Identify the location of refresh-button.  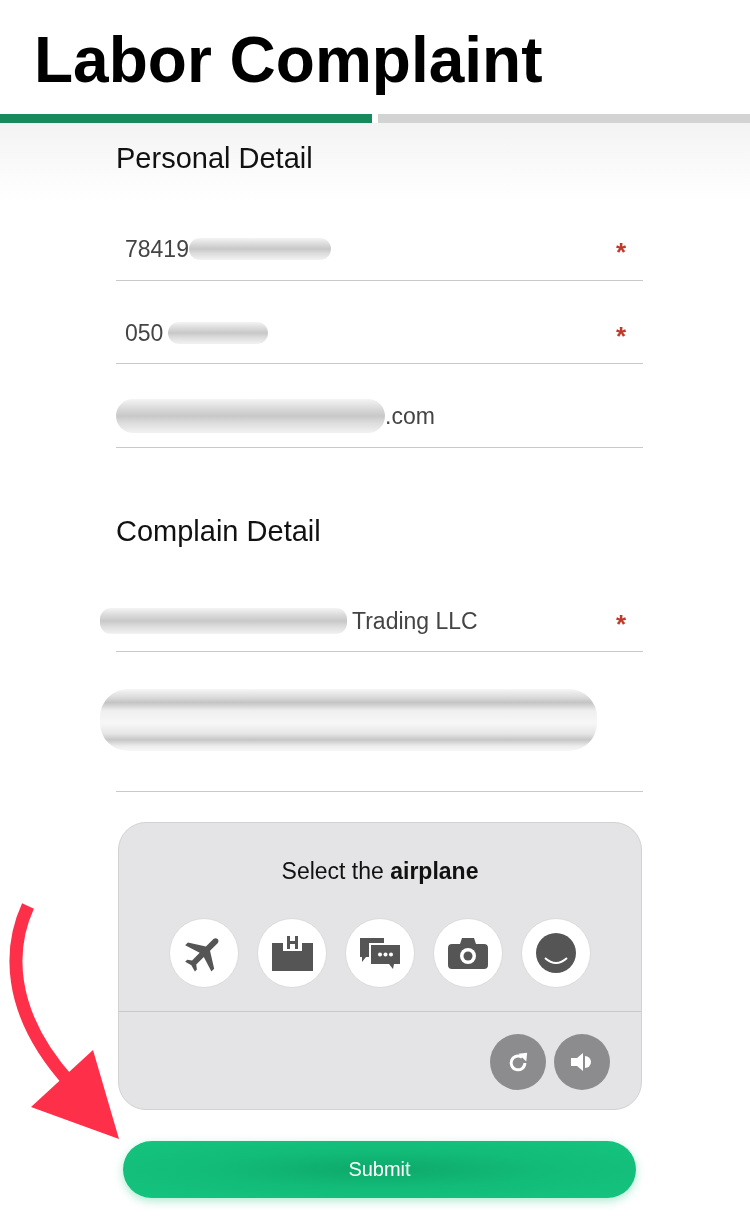
(518, 1062).